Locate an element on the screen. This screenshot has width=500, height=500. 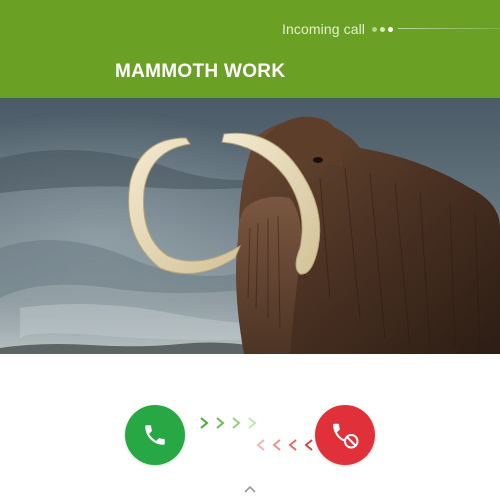
phone-decline-icon is located at coordinates (346, 436).